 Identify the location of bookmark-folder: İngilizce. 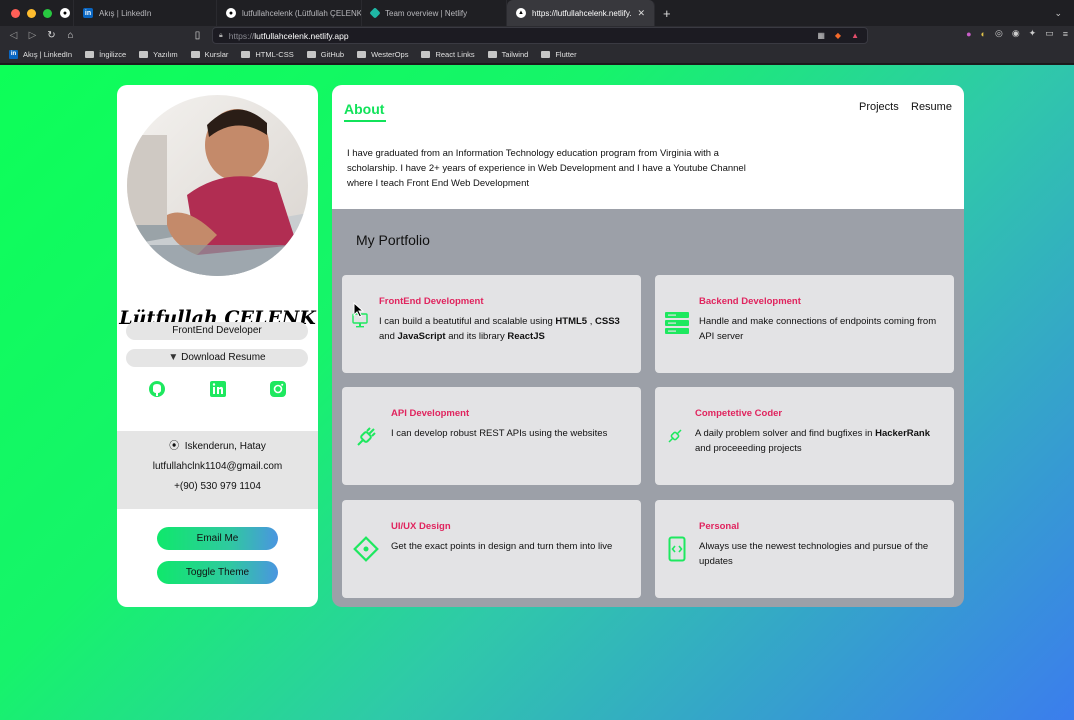
(105, 54).